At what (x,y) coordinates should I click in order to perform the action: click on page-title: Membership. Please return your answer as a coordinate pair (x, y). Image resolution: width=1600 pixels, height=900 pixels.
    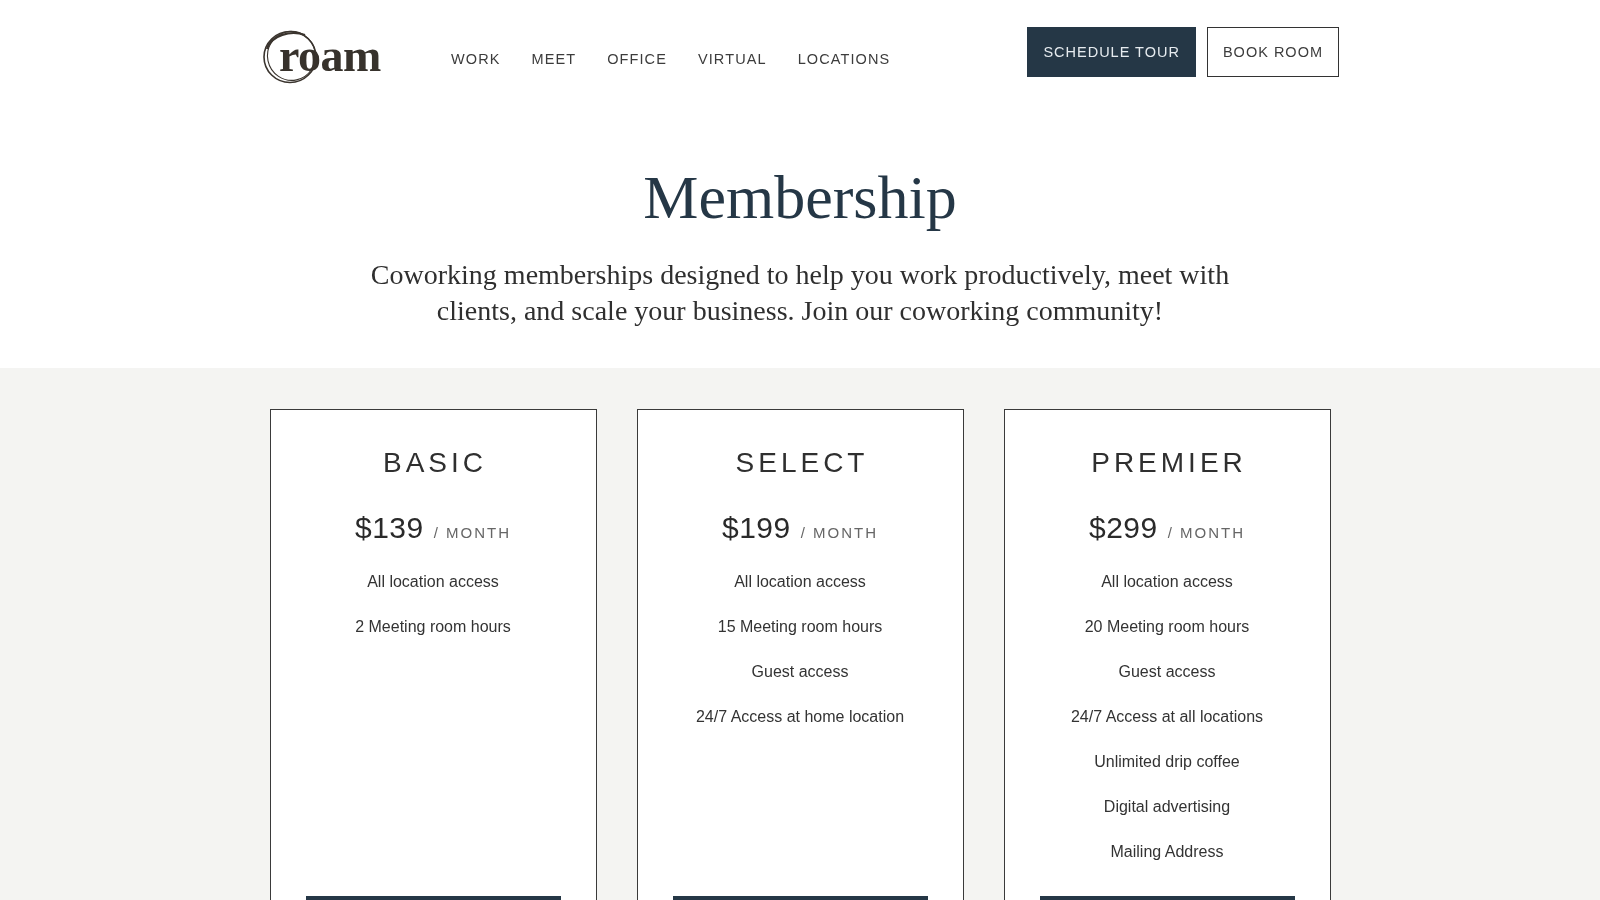
    Looking at the image, I should click on (800, 197).